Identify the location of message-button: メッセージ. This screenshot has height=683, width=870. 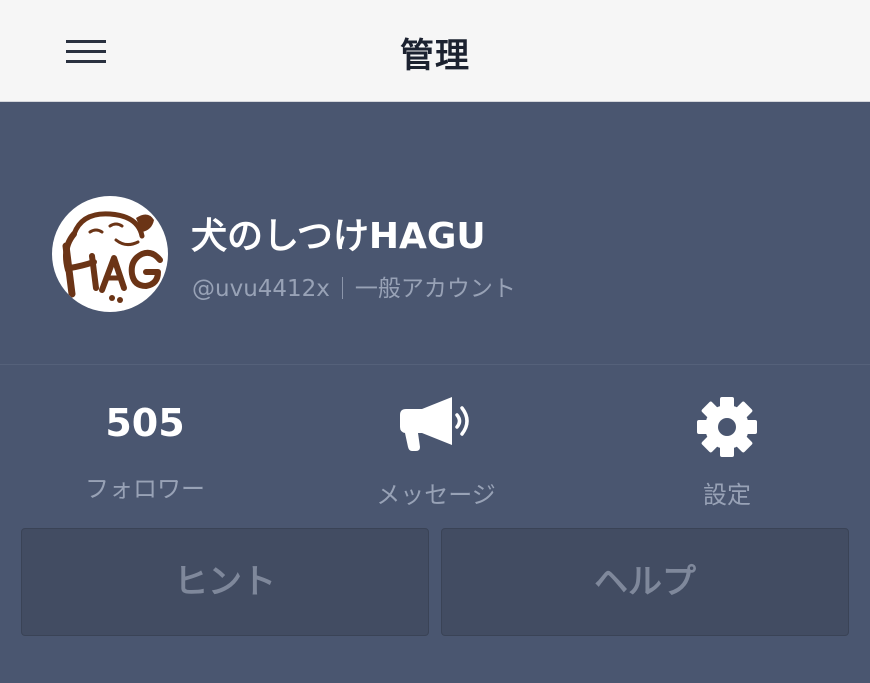
(436, 440).